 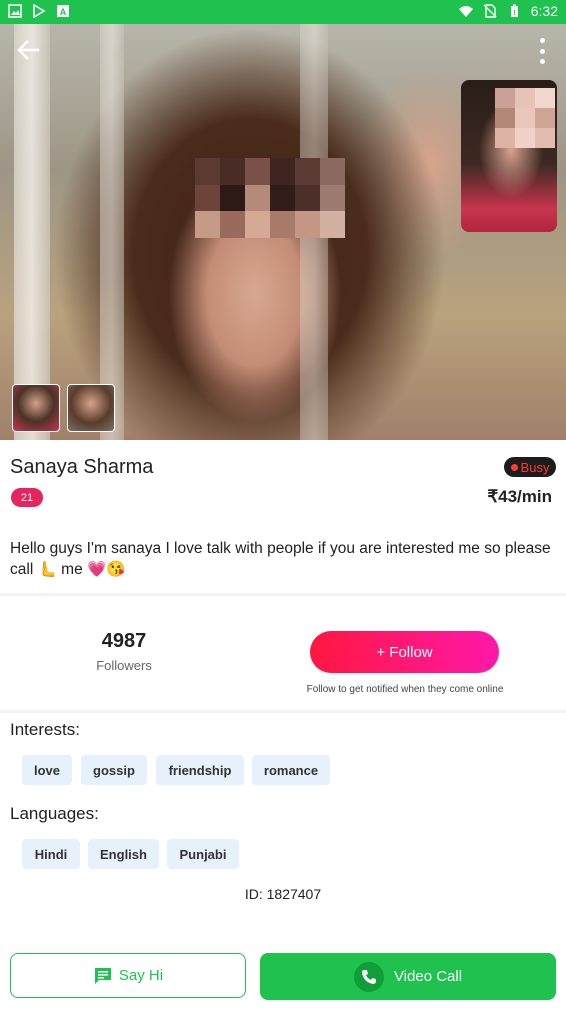 What do you see at coordinates (542, 51) in the screenshot?
I see `more-options-icon` at bounding box center [542, 51].